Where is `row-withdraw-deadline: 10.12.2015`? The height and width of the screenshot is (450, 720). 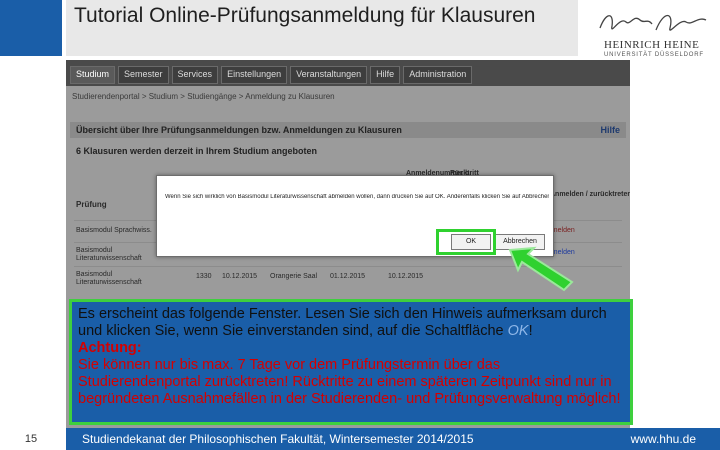 row-withdraw-deadline: 10.12.2015 is located at coordinates (406, 276).